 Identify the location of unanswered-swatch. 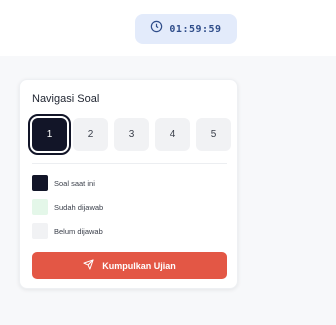
(40, 231).